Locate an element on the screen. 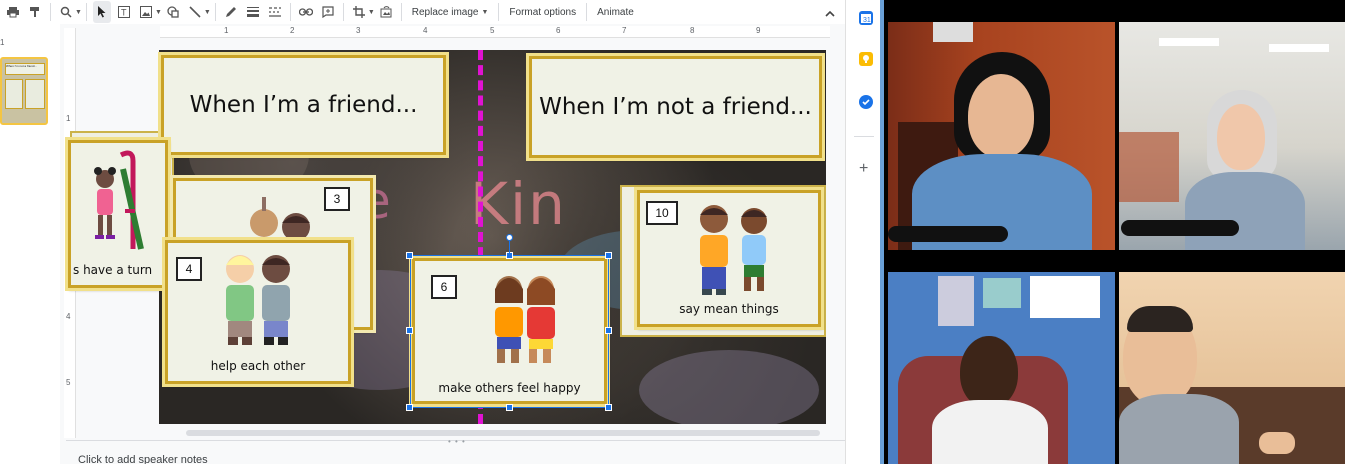 This screenshot has width=1345, height=464. image-icon is located at coordinates (146, 12).